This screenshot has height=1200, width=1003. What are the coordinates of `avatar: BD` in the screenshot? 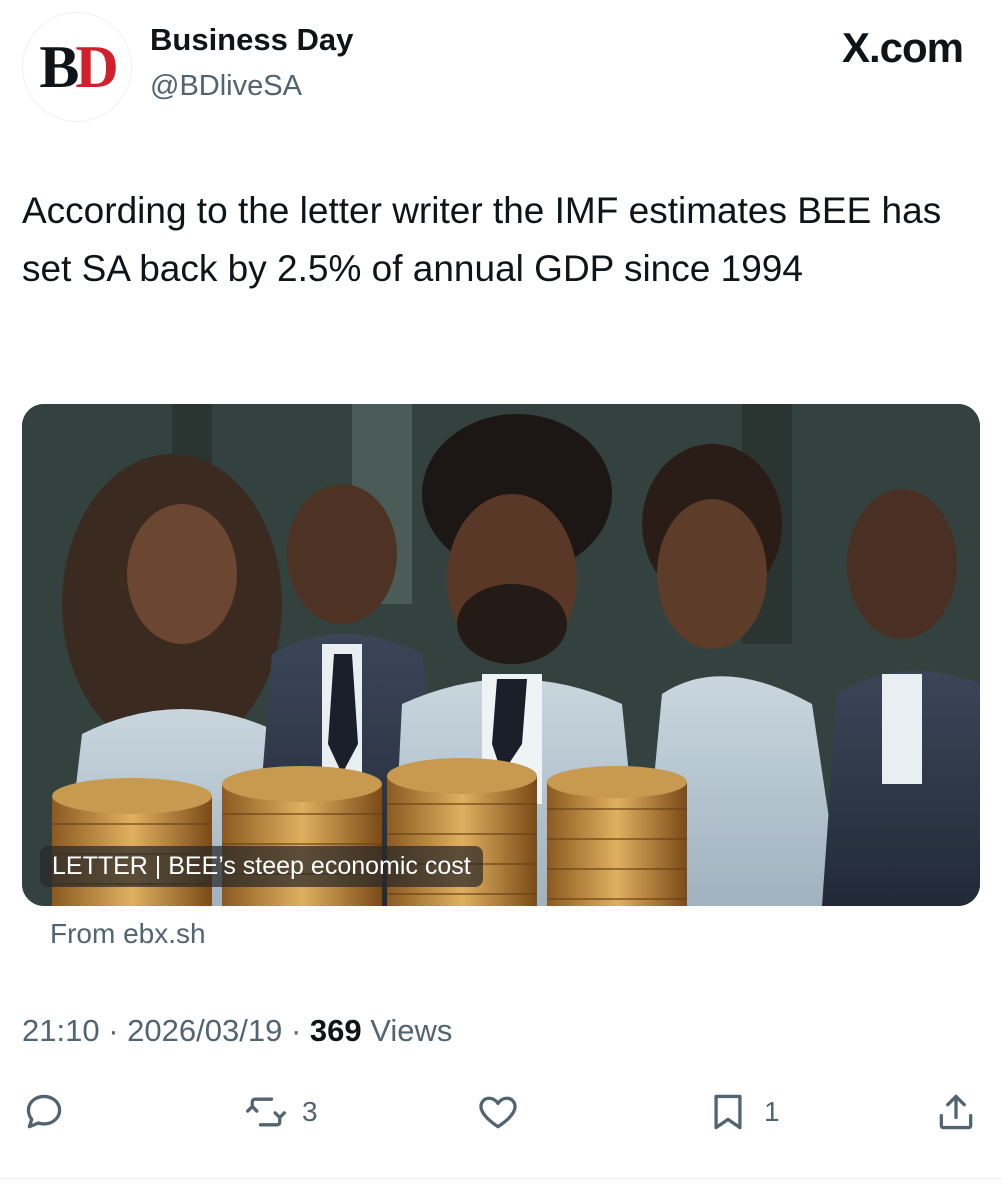 It's located at (77, 67).